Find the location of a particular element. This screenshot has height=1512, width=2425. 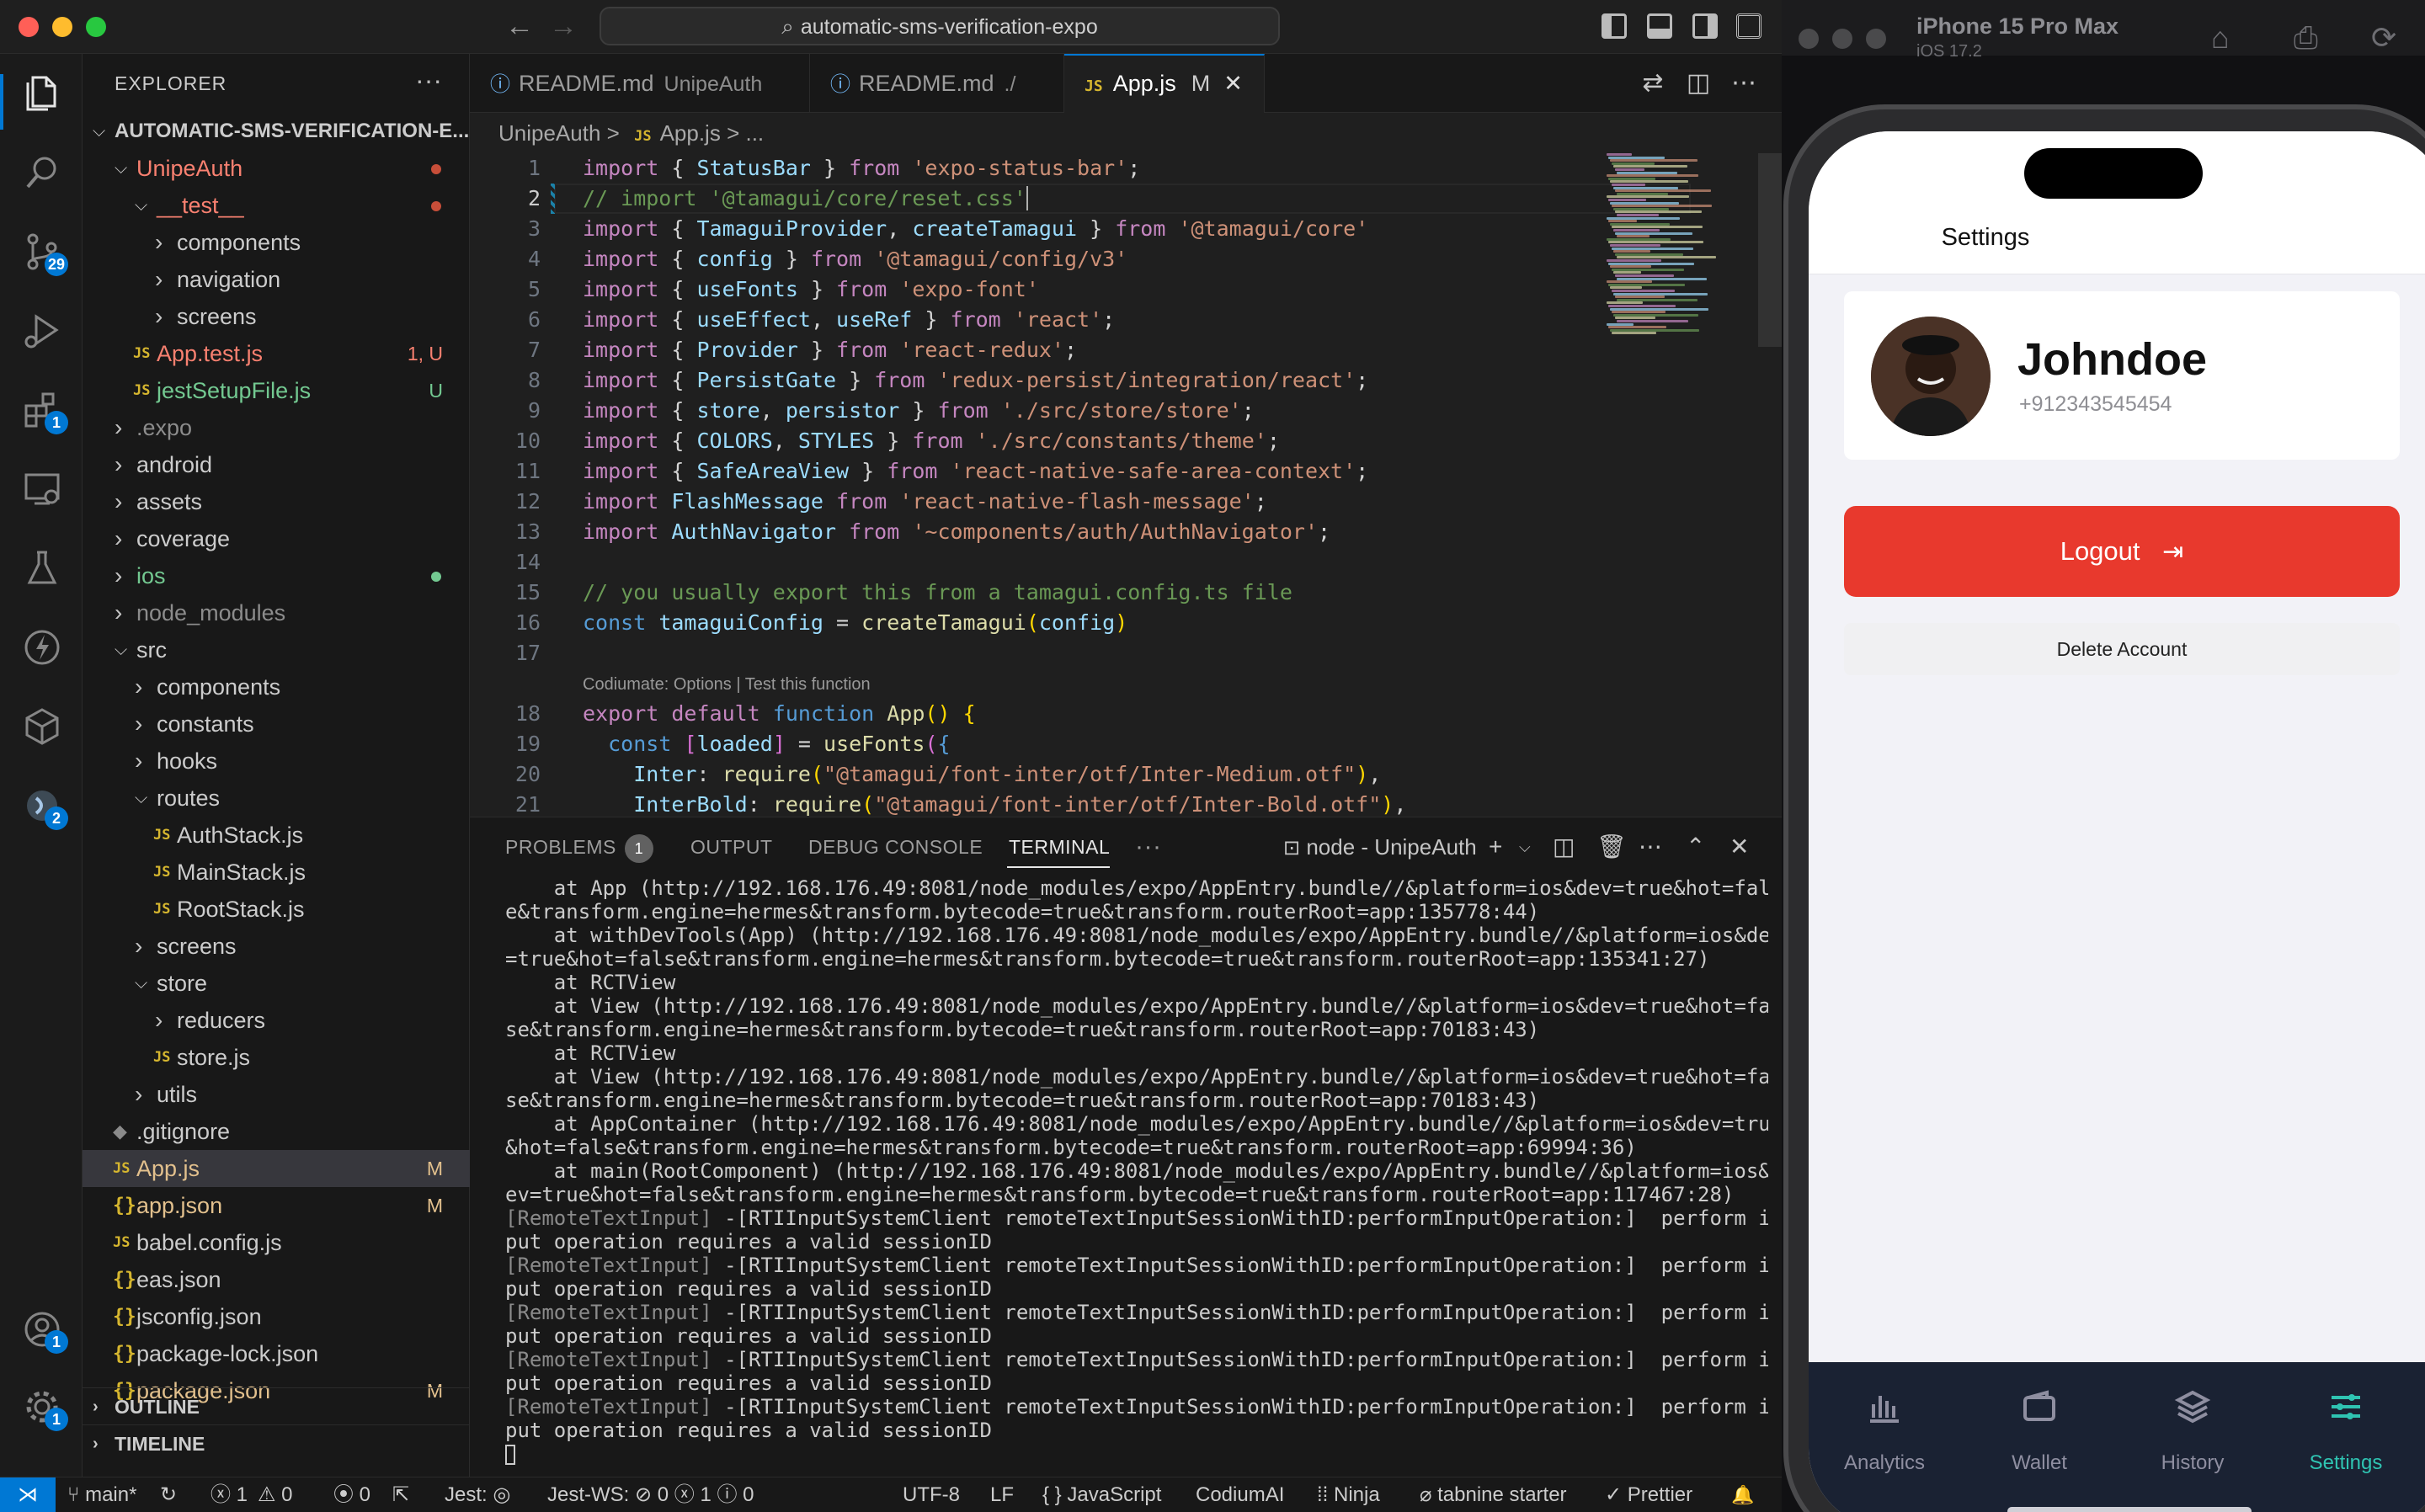

encoding: UTF-8 is located at coordinates (931, 1495).